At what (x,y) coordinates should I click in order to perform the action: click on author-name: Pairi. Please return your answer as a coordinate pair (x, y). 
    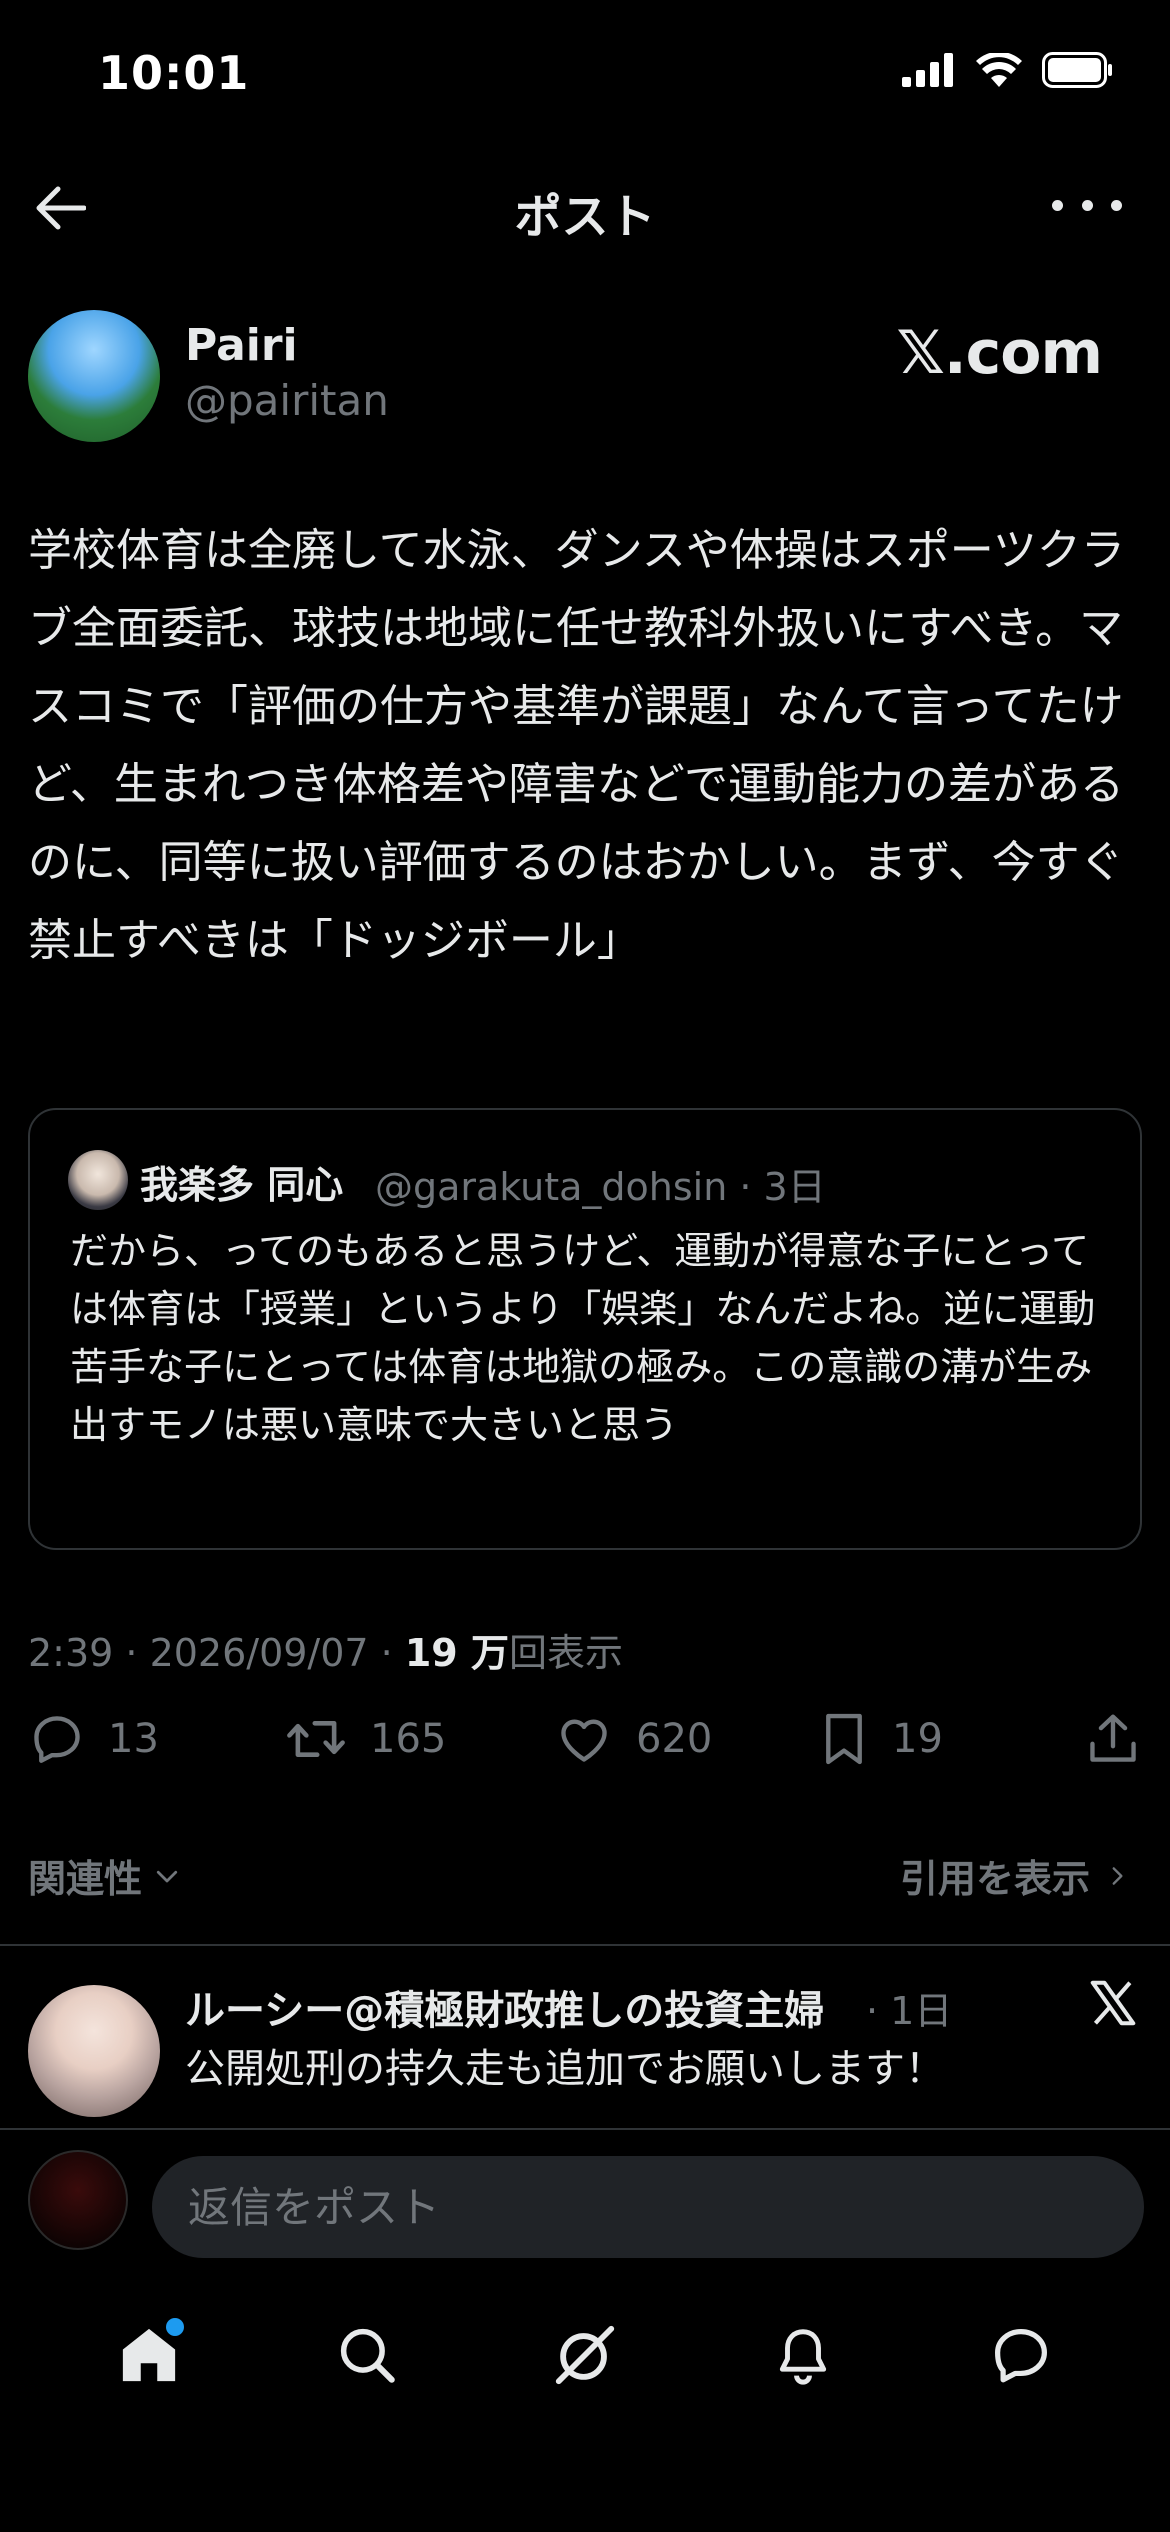
    Looking at the image, I should click on (241, 345).